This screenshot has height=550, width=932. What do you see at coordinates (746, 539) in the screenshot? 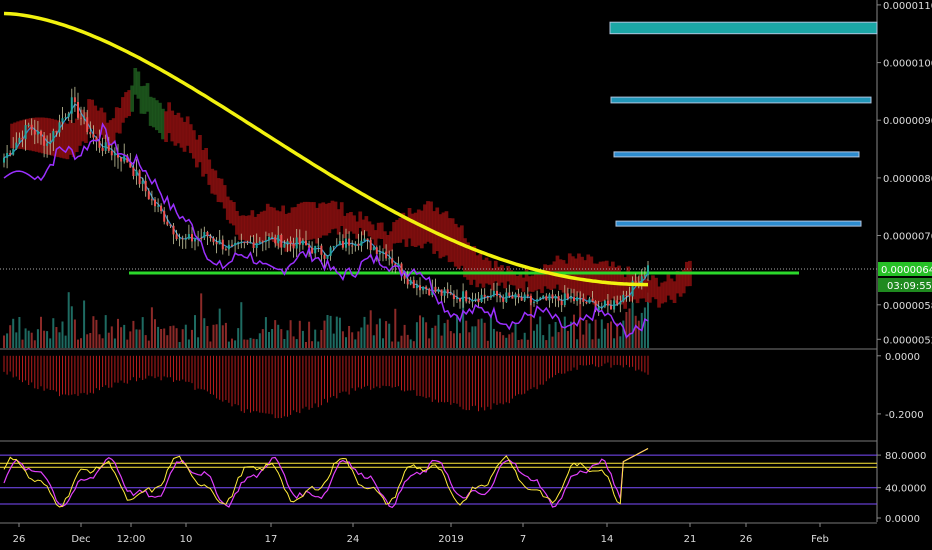
I see `time-tick-label: 26` at bounding box center [746, 539].